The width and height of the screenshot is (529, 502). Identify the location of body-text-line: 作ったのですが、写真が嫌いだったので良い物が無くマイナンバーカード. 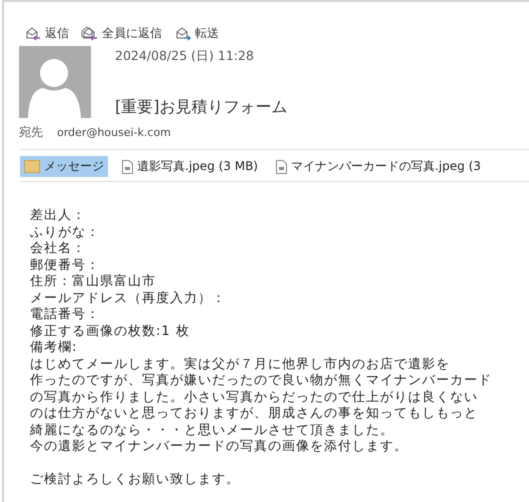
(261, 380).